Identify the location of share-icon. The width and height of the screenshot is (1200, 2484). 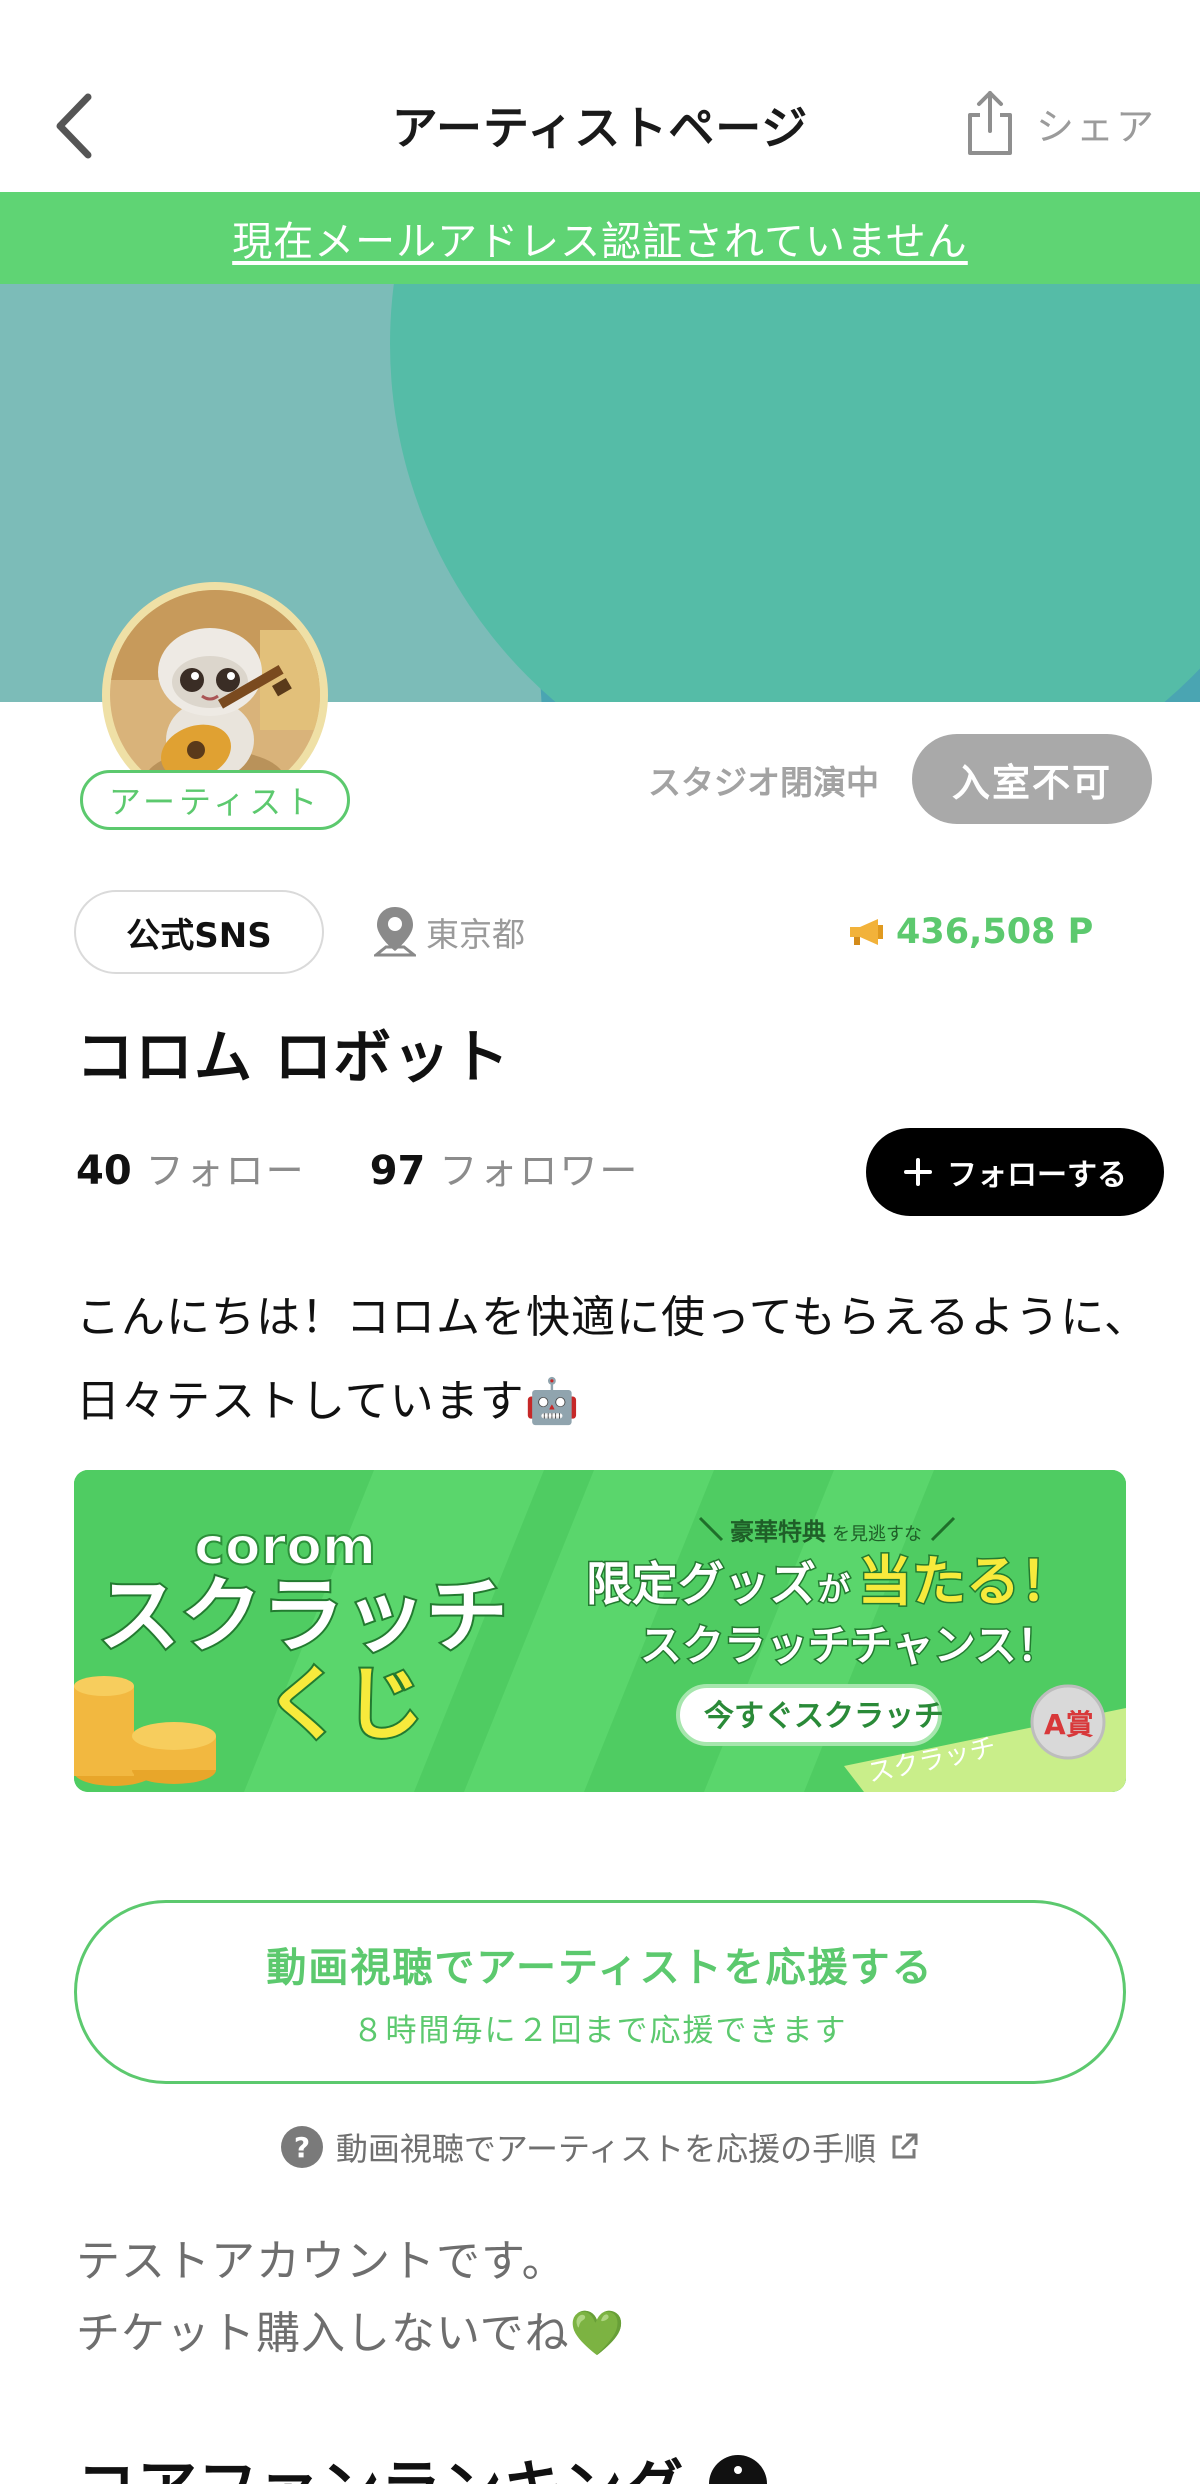
(989, 123).